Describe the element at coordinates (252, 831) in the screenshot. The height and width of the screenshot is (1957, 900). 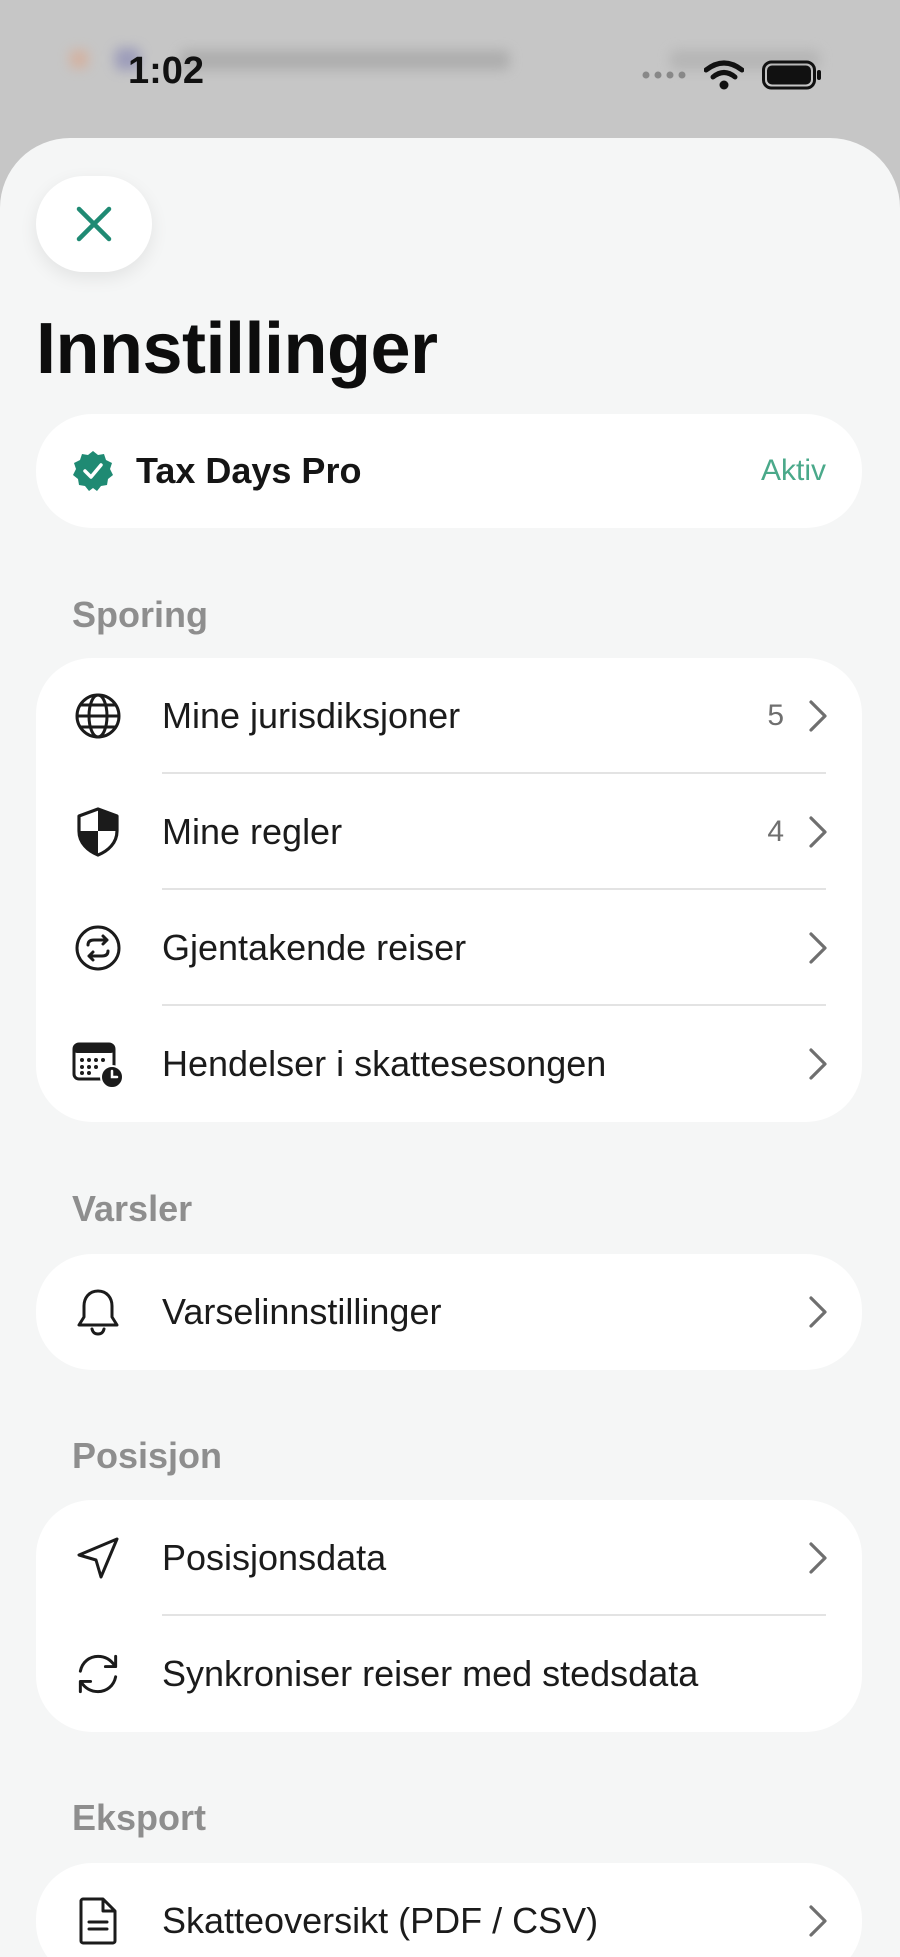
I see `row-label: Mine regler` at that location.